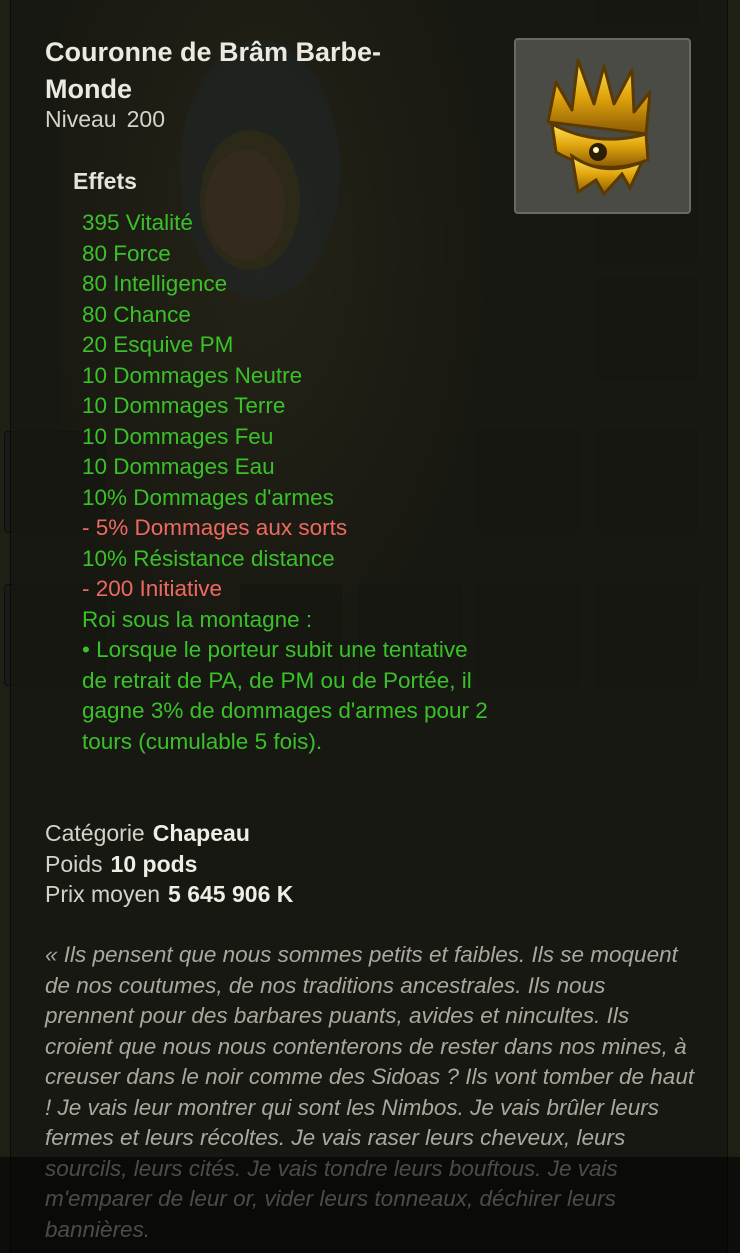 The height and width of the screenshot is (1253, 740). I want to click on category-value: Chapeau, so click(201, 833).